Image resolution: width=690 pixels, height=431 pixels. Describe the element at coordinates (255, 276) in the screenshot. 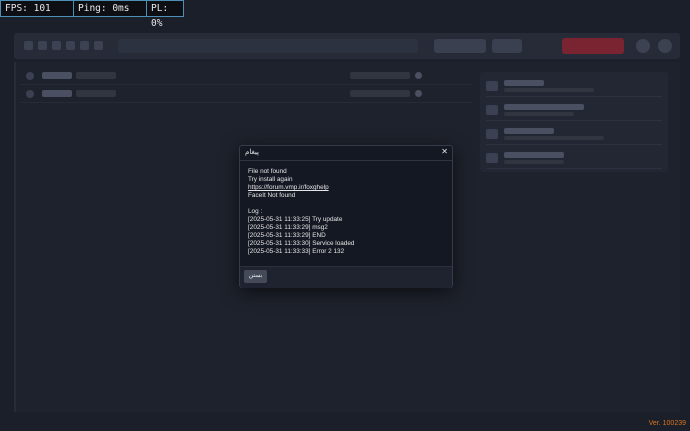

I see `close-button: بستن` at that location.